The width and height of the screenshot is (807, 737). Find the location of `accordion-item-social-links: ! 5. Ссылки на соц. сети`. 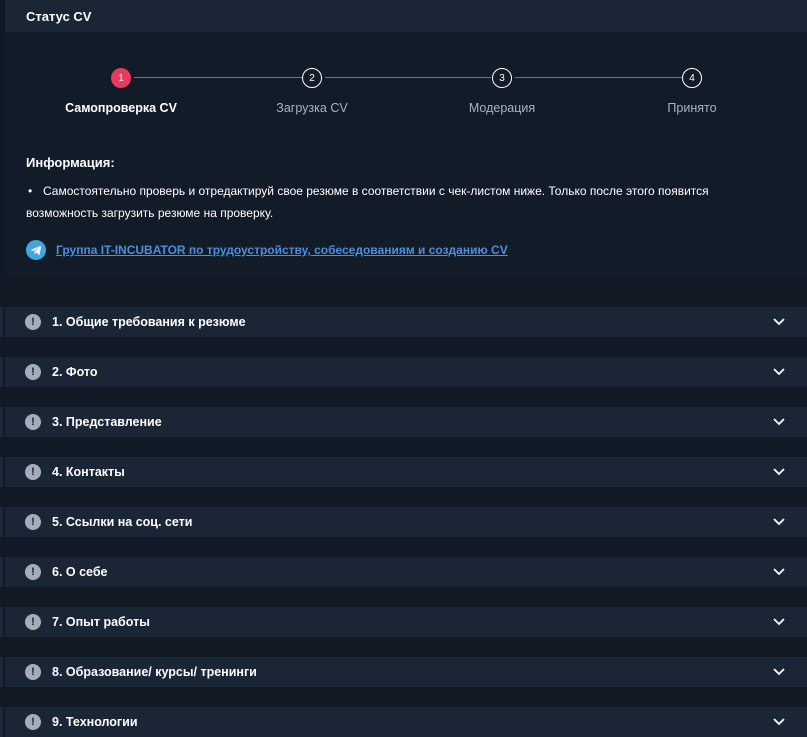

accordion-item-social-links: ! 5. Ссылки на соц. сети is located at coordinates (403, 522).